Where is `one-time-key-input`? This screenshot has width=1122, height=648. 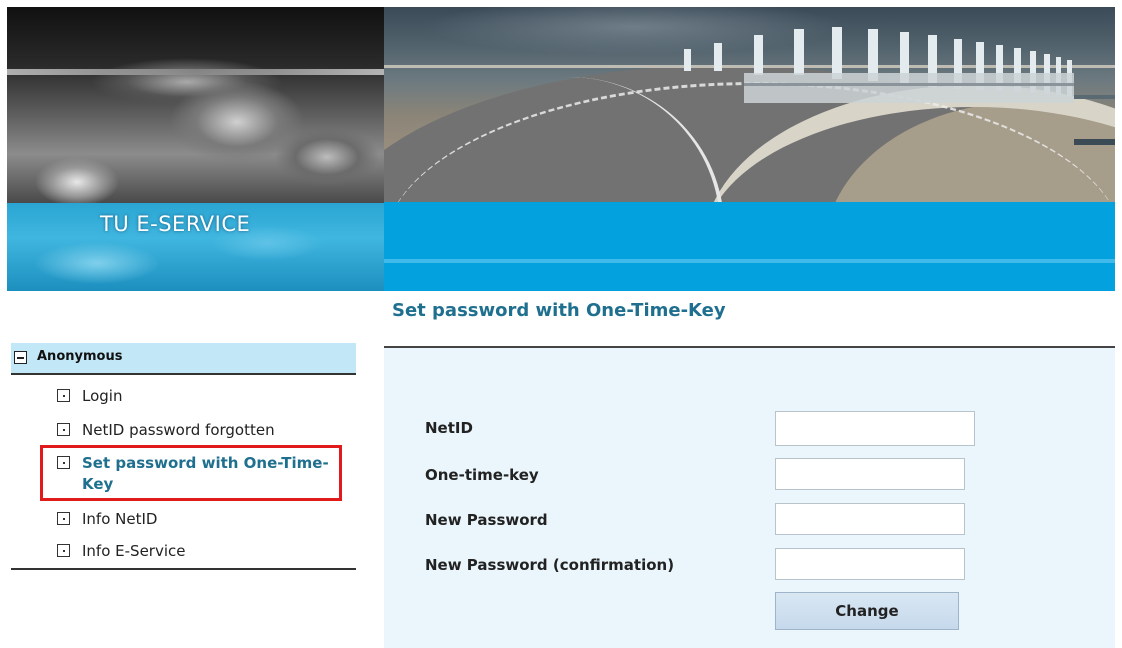
one-time-key-input is located at coordinates (870, 474).